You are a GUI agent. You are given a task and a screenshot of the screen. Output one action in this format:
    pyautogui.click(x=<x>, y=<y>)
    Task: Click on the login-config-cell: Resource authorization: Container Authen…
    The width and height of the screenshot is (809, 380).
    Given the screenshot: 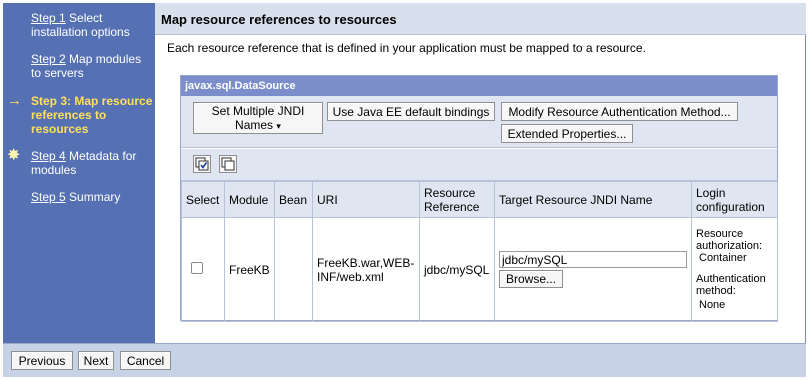 What is the action you would take?
    pyautogui.click(x=734, y=269)
    